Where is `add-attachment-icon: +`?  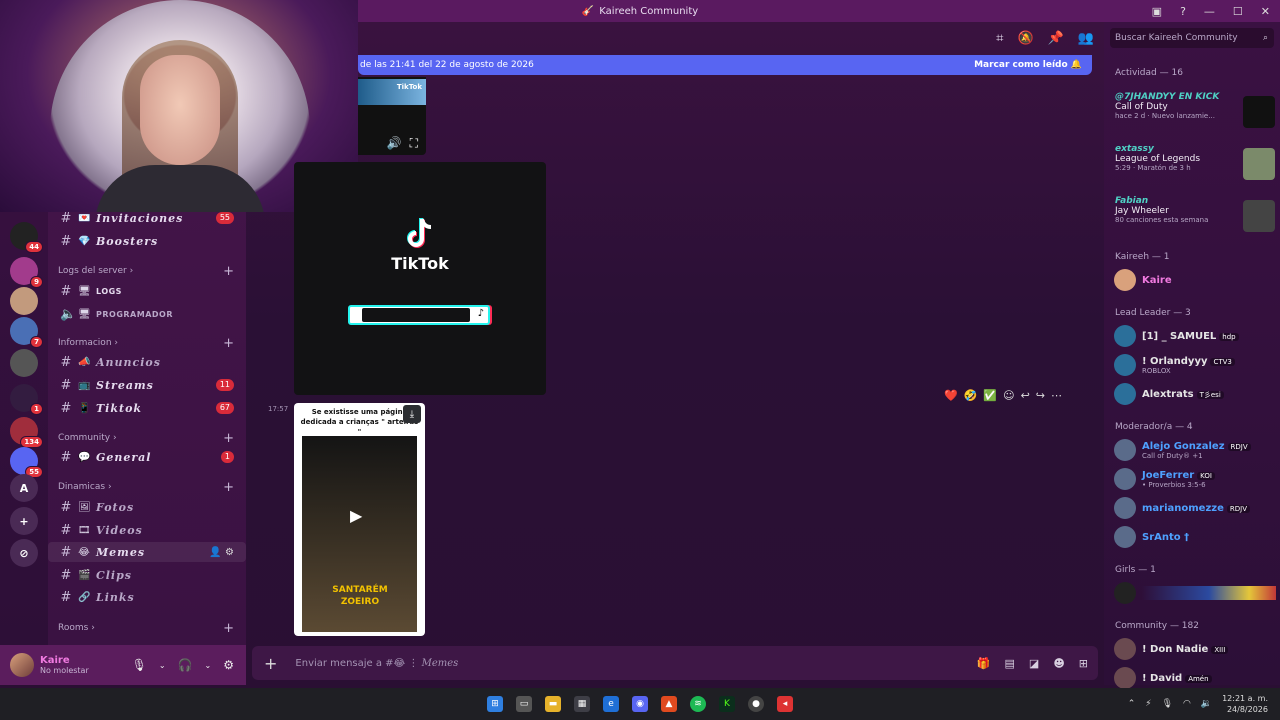 add-attachment-icon: + is located at coordinates (270, 663).